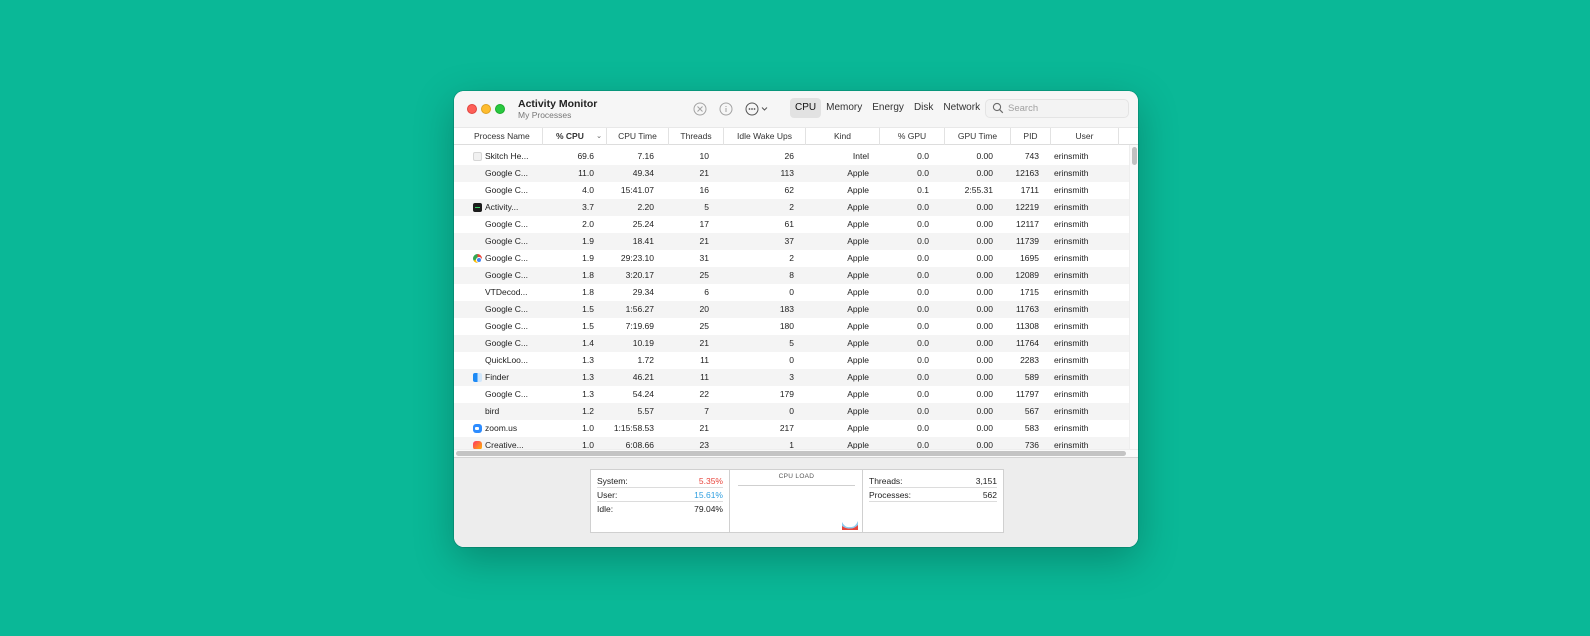  I want to click on processes-stat: Processes: 562, so click(933, 495).